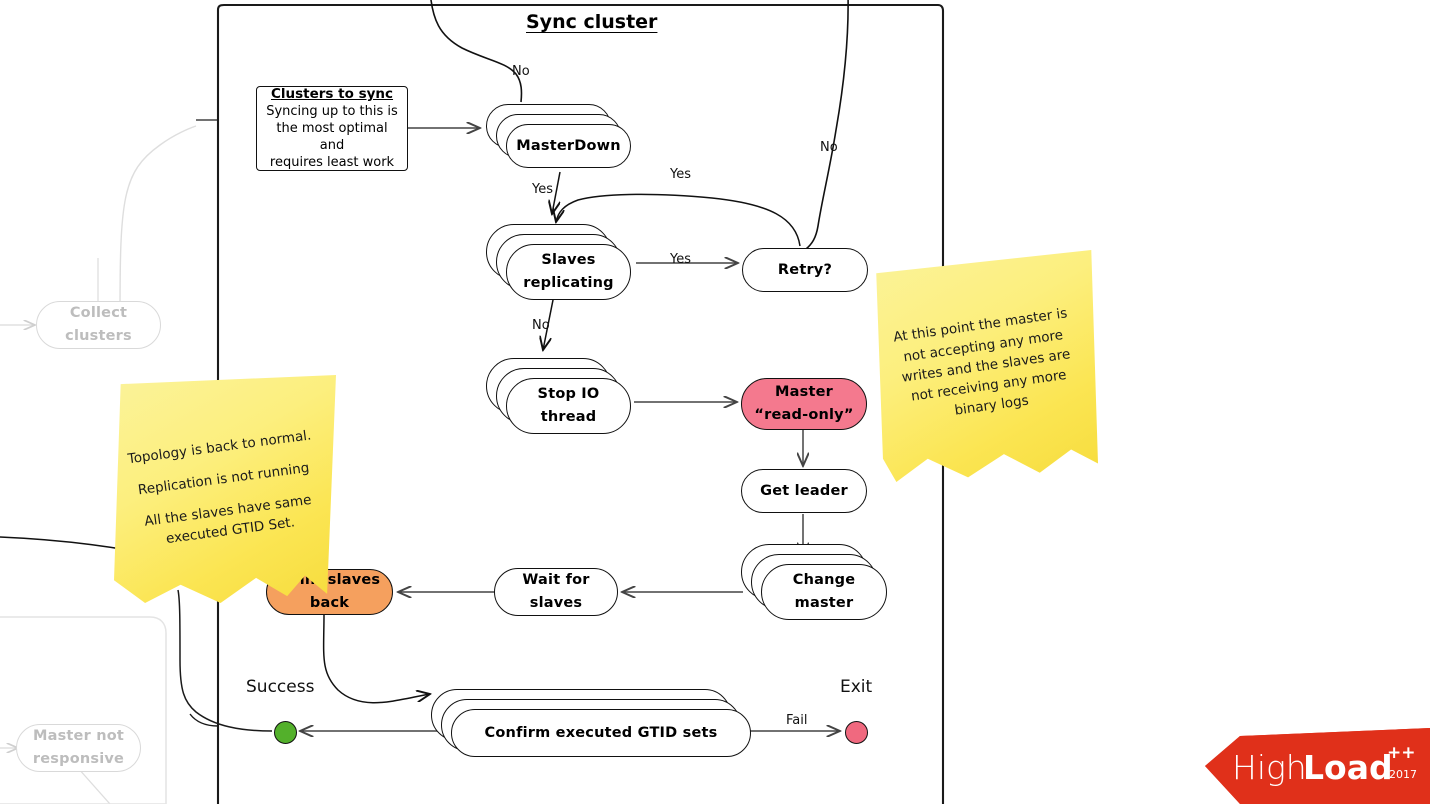 This screenshot has width=1430, height=804. What do you see at coordinates (804, 404) in the screenshot?
I see `node-master-read-only: Master “read-only”` at bounding box center [804, 404].